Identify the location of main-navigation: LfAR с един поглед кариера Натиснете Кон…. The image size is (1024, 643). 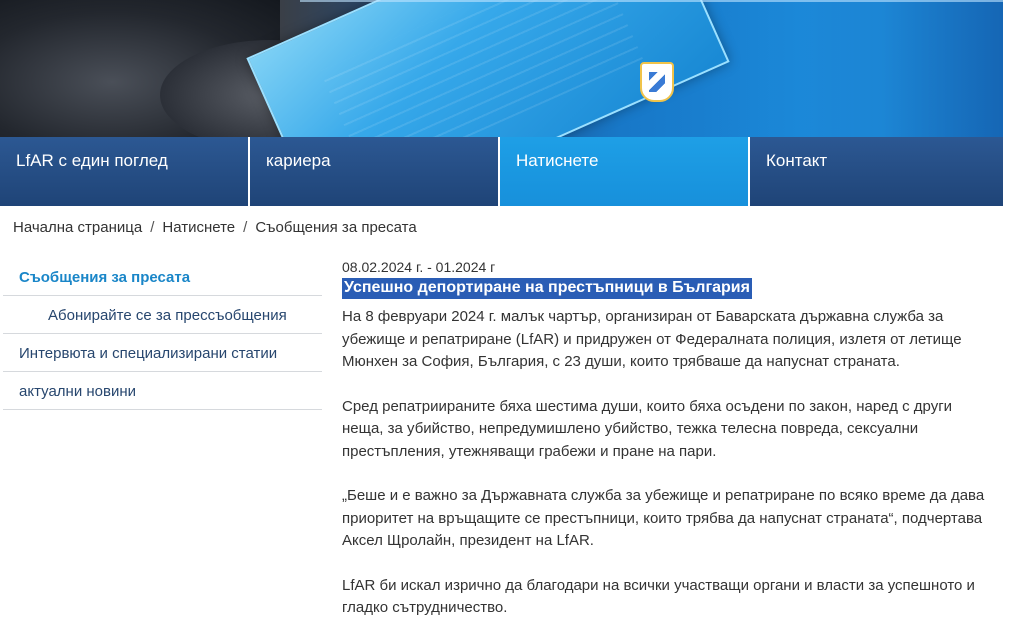
(501, 171).